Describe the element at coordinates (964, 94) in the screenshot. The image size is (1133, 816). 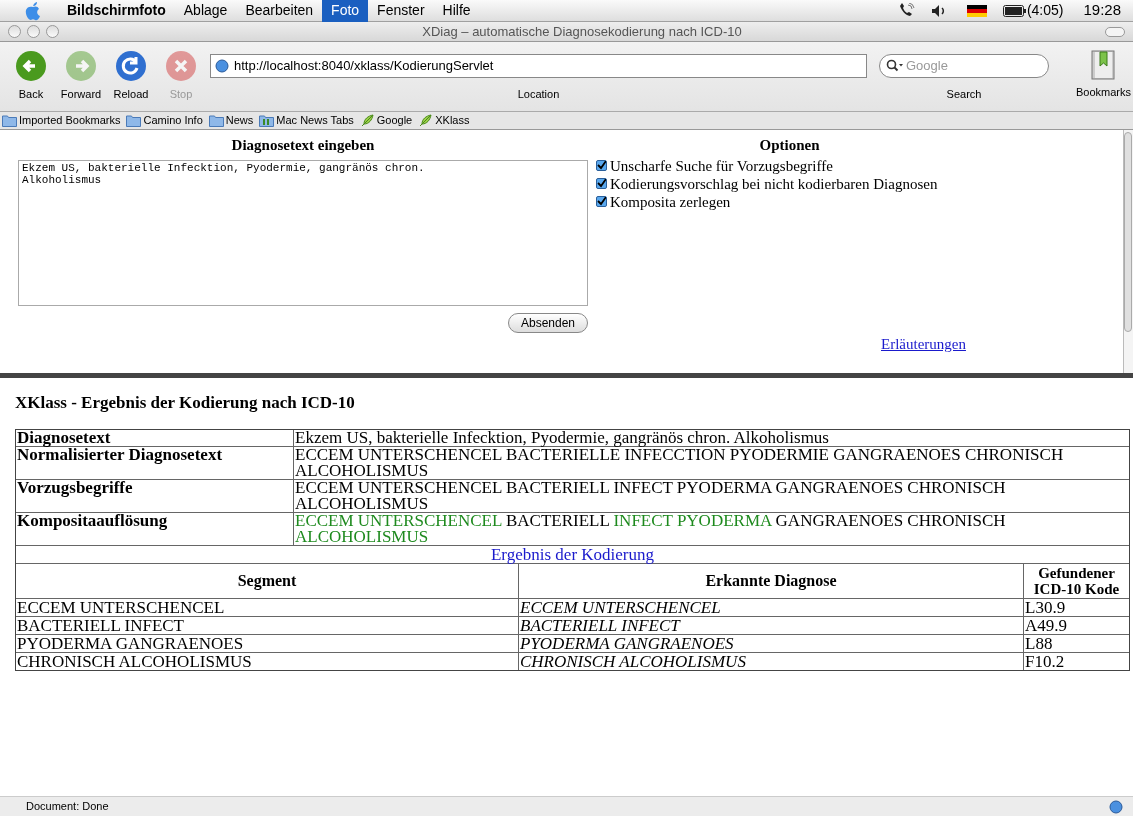
I see `search-label: Search` at that location.